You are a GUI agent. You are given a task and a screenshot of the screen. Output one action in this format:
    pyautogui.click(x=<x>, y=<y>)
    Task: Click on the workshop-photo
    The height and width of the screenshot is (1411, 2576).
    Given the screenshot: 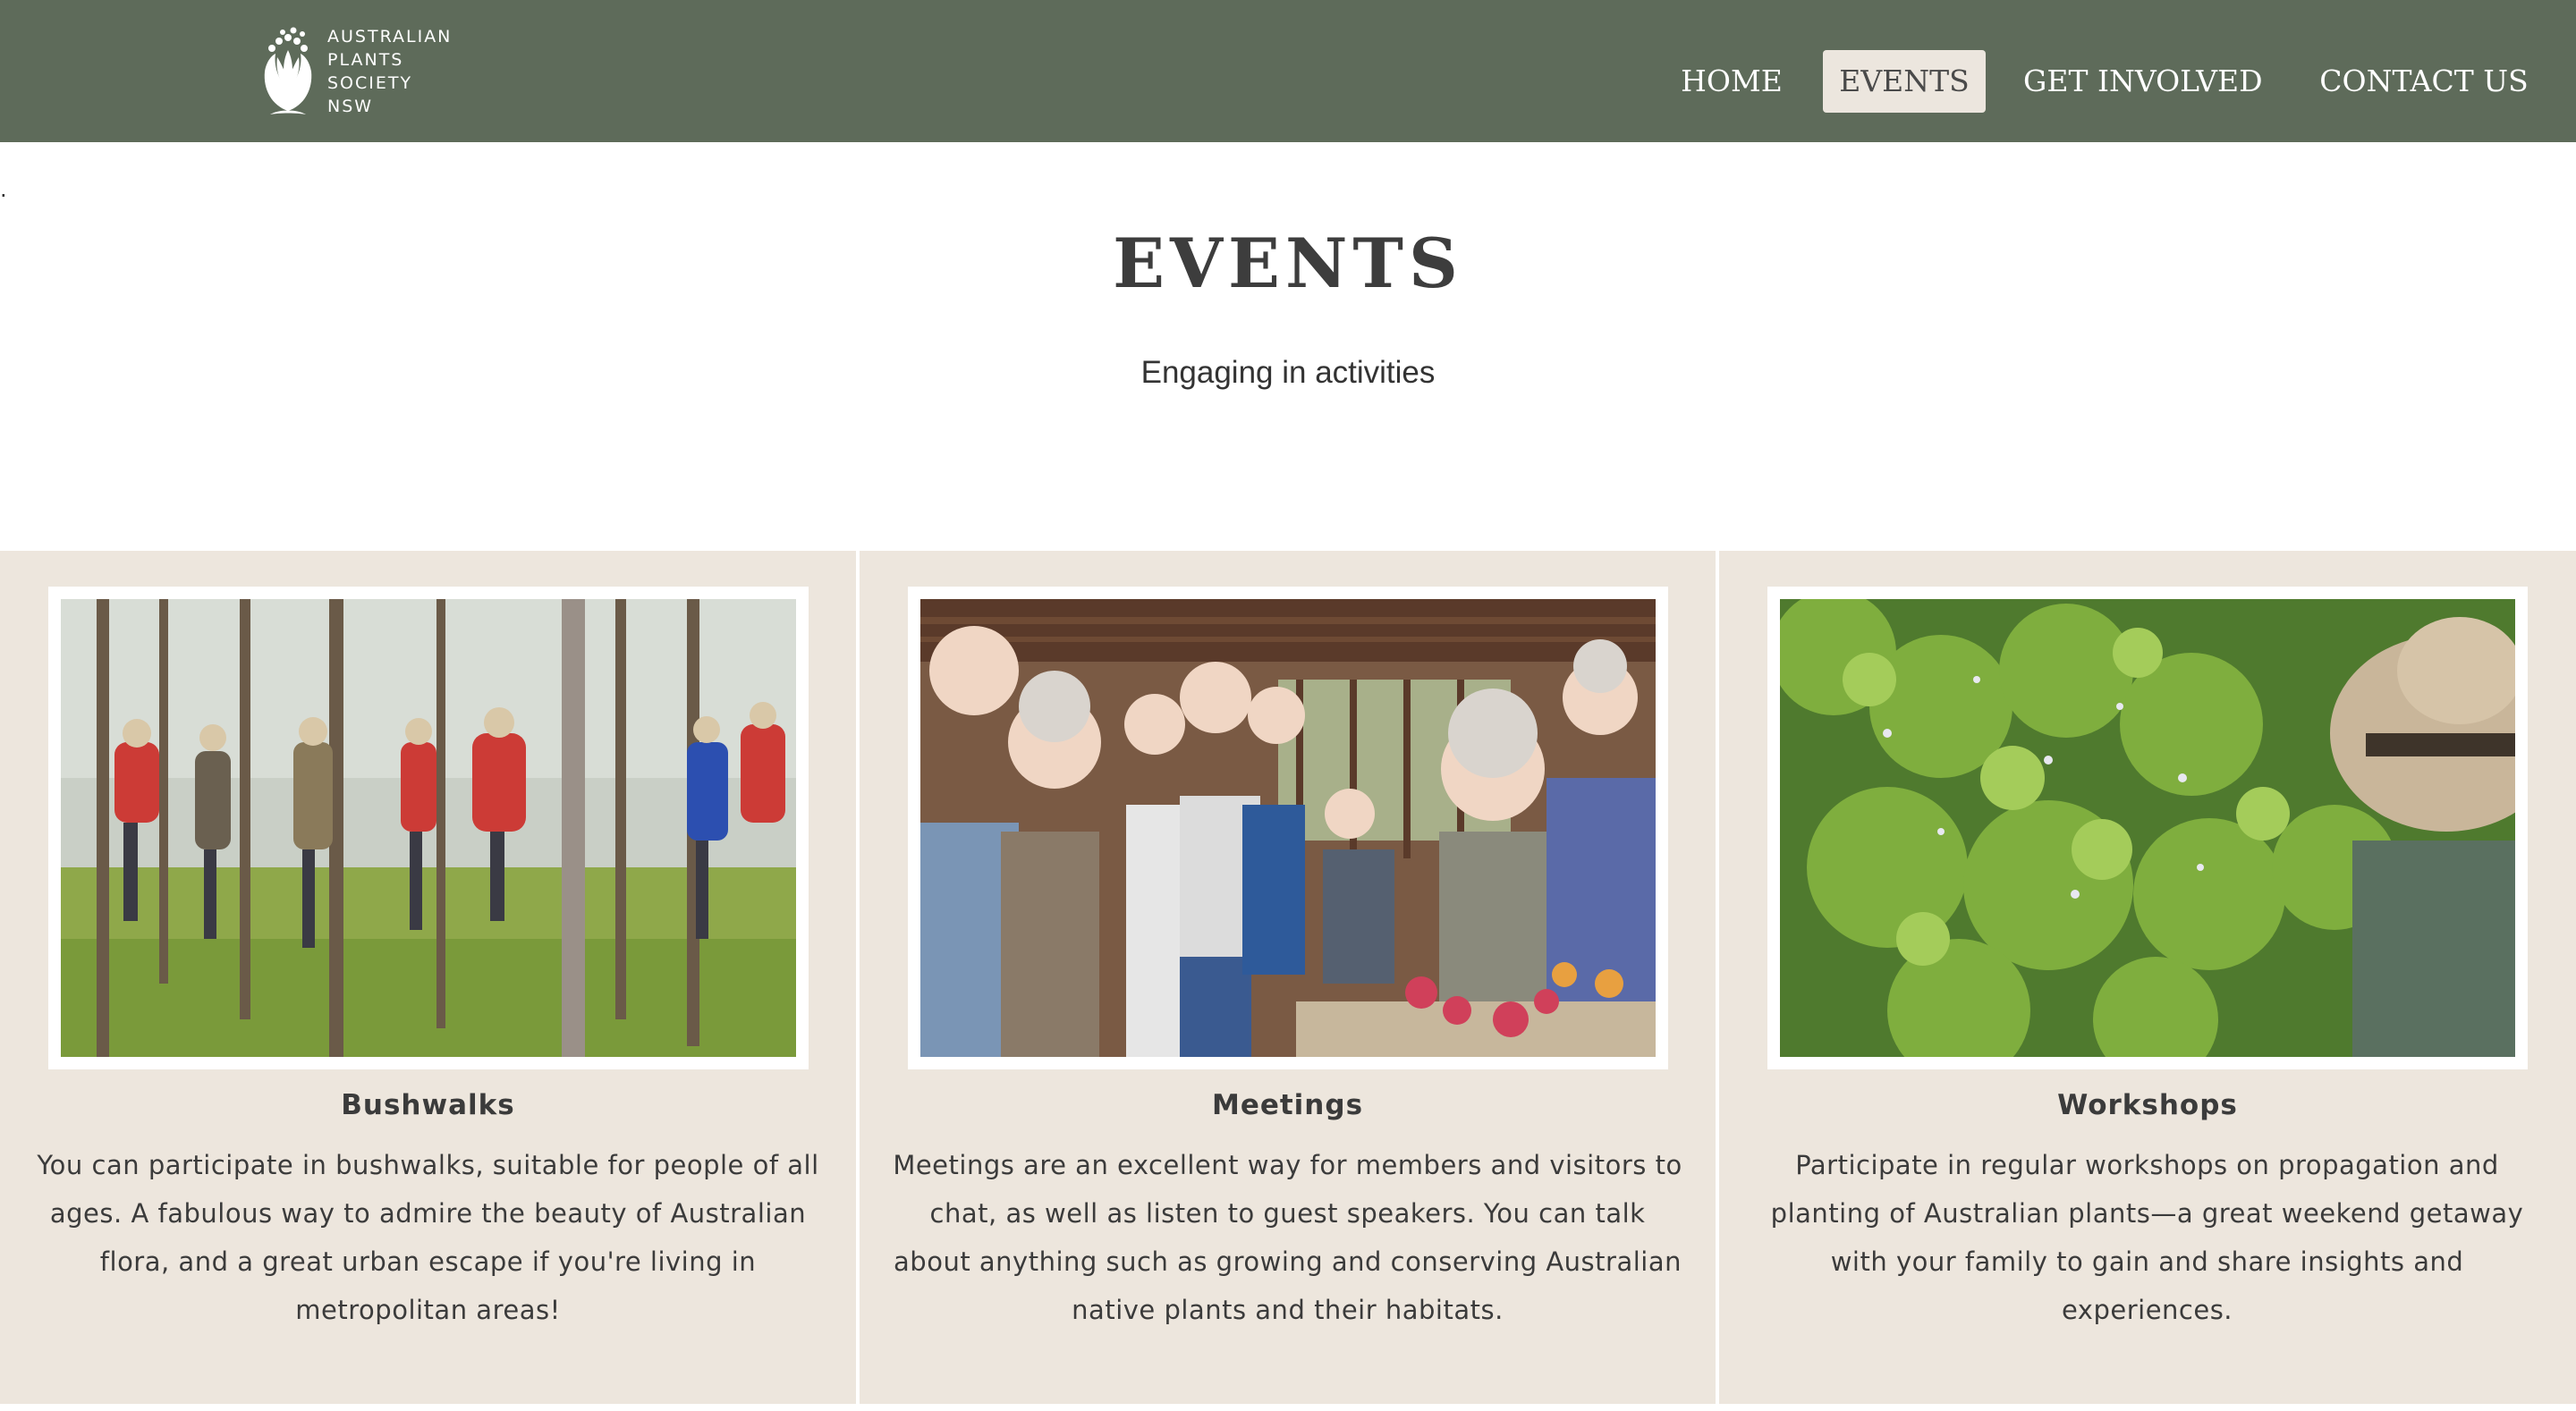 What is the action you would take?
    pyautogui.click(x=2147, y=828)
    